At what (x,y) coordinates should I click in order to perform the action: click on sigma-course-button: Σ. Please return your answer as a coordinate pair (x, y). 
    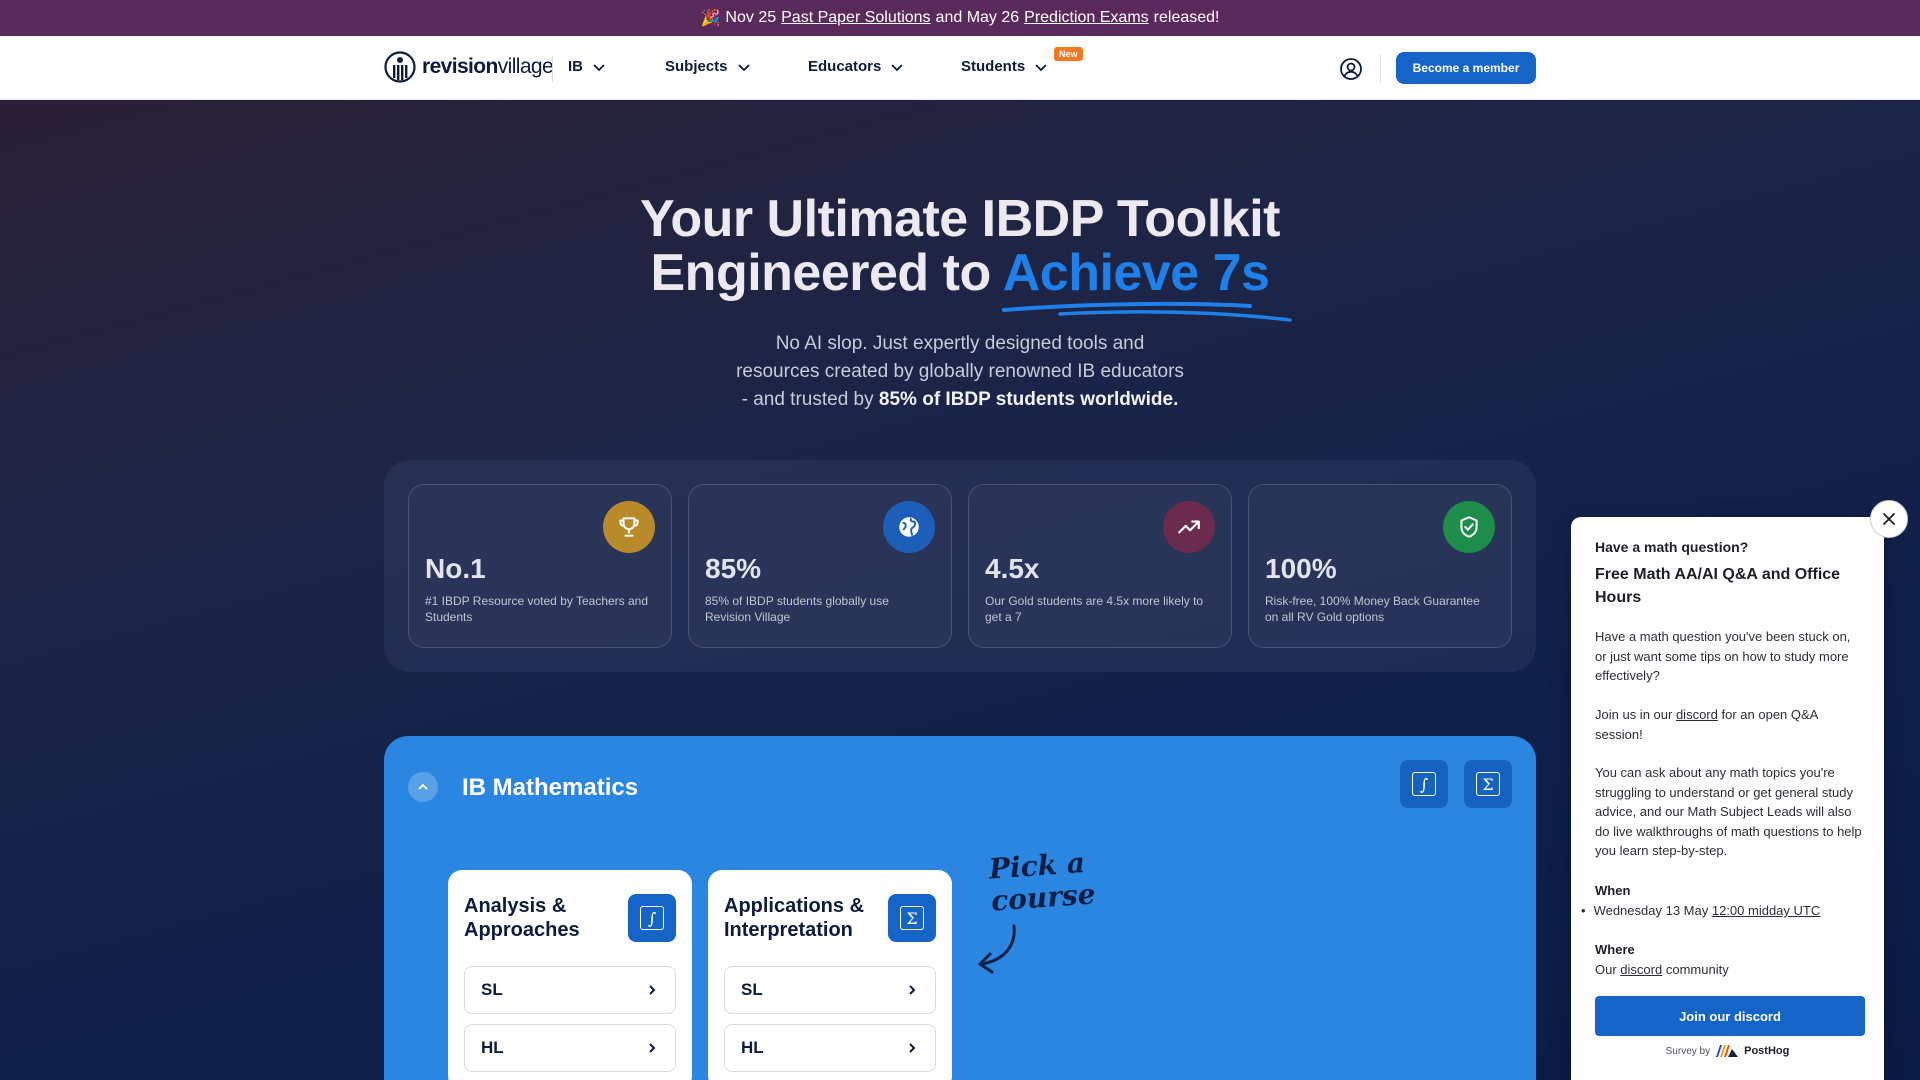
    Looking at the image, I should click on (1488, 784).